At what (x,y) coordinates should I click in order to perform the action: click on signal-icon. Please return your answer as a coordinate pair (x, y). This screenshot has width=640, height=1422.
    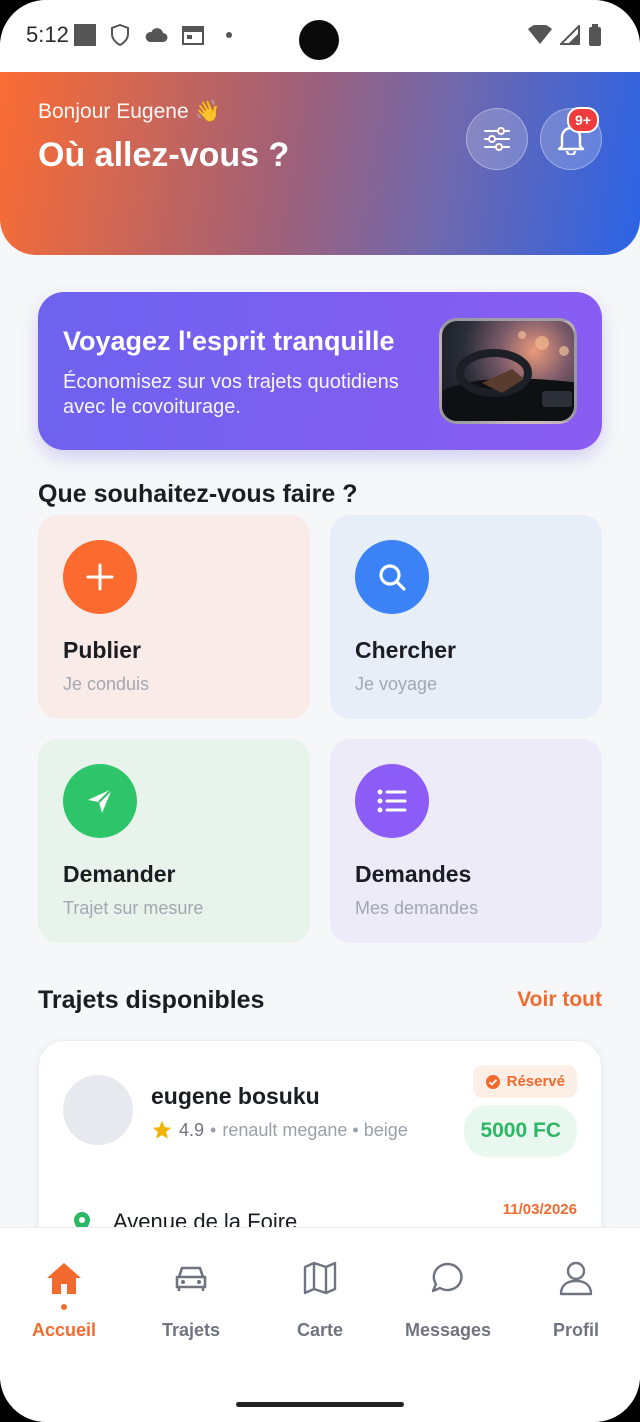
    Looking at the image, I should click on (570, 35).